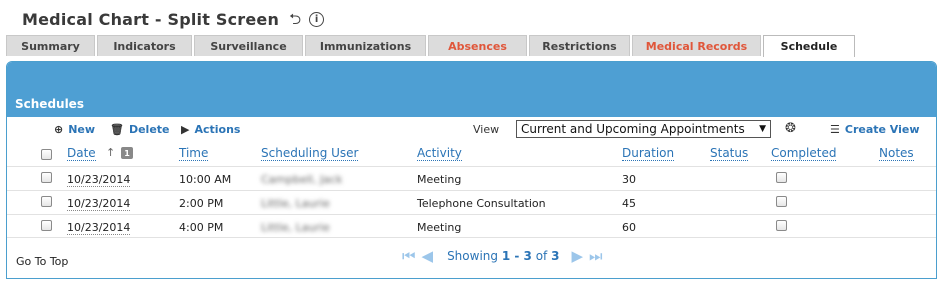 The image size is (940, 281). Describe the element at coordinates (185, 129) in the screenshot. I see `play-circle-icon: ▶` at that location.